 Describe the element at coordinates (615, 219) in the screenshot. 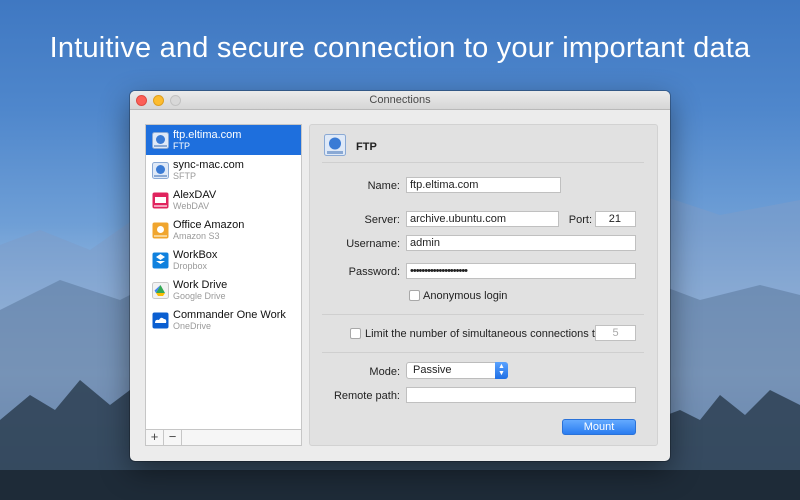

I see `port-field: 21` at that location.